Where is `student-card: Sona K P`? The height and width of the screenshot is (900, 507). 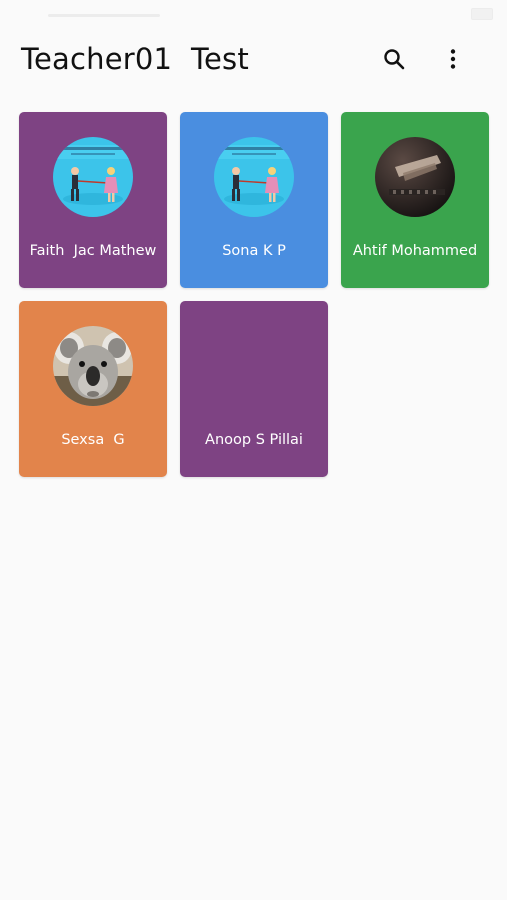 student-card: Sona K P is located at coordinates (254, 200).